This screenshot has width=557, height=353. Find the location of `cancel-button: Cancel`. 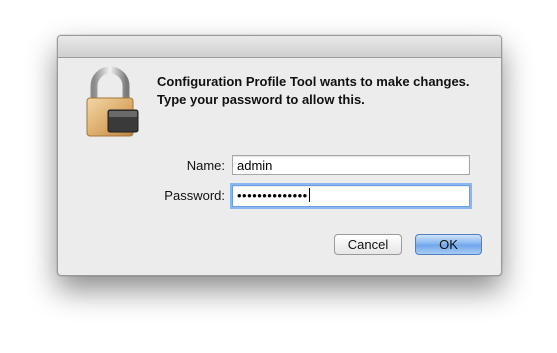

cancel-button: Cancel is located at coordinates (368, 244).